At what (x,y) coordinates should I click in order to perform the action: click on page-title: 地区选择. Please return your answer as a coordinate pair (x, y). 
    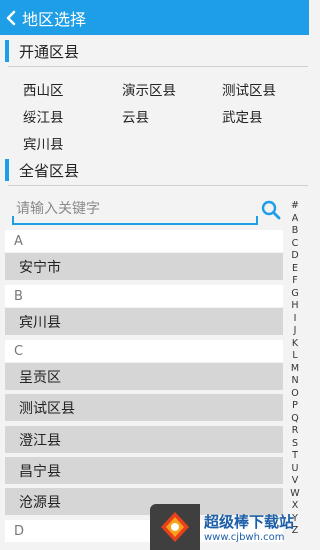
    Looking at the image, I should click on (54, 19).